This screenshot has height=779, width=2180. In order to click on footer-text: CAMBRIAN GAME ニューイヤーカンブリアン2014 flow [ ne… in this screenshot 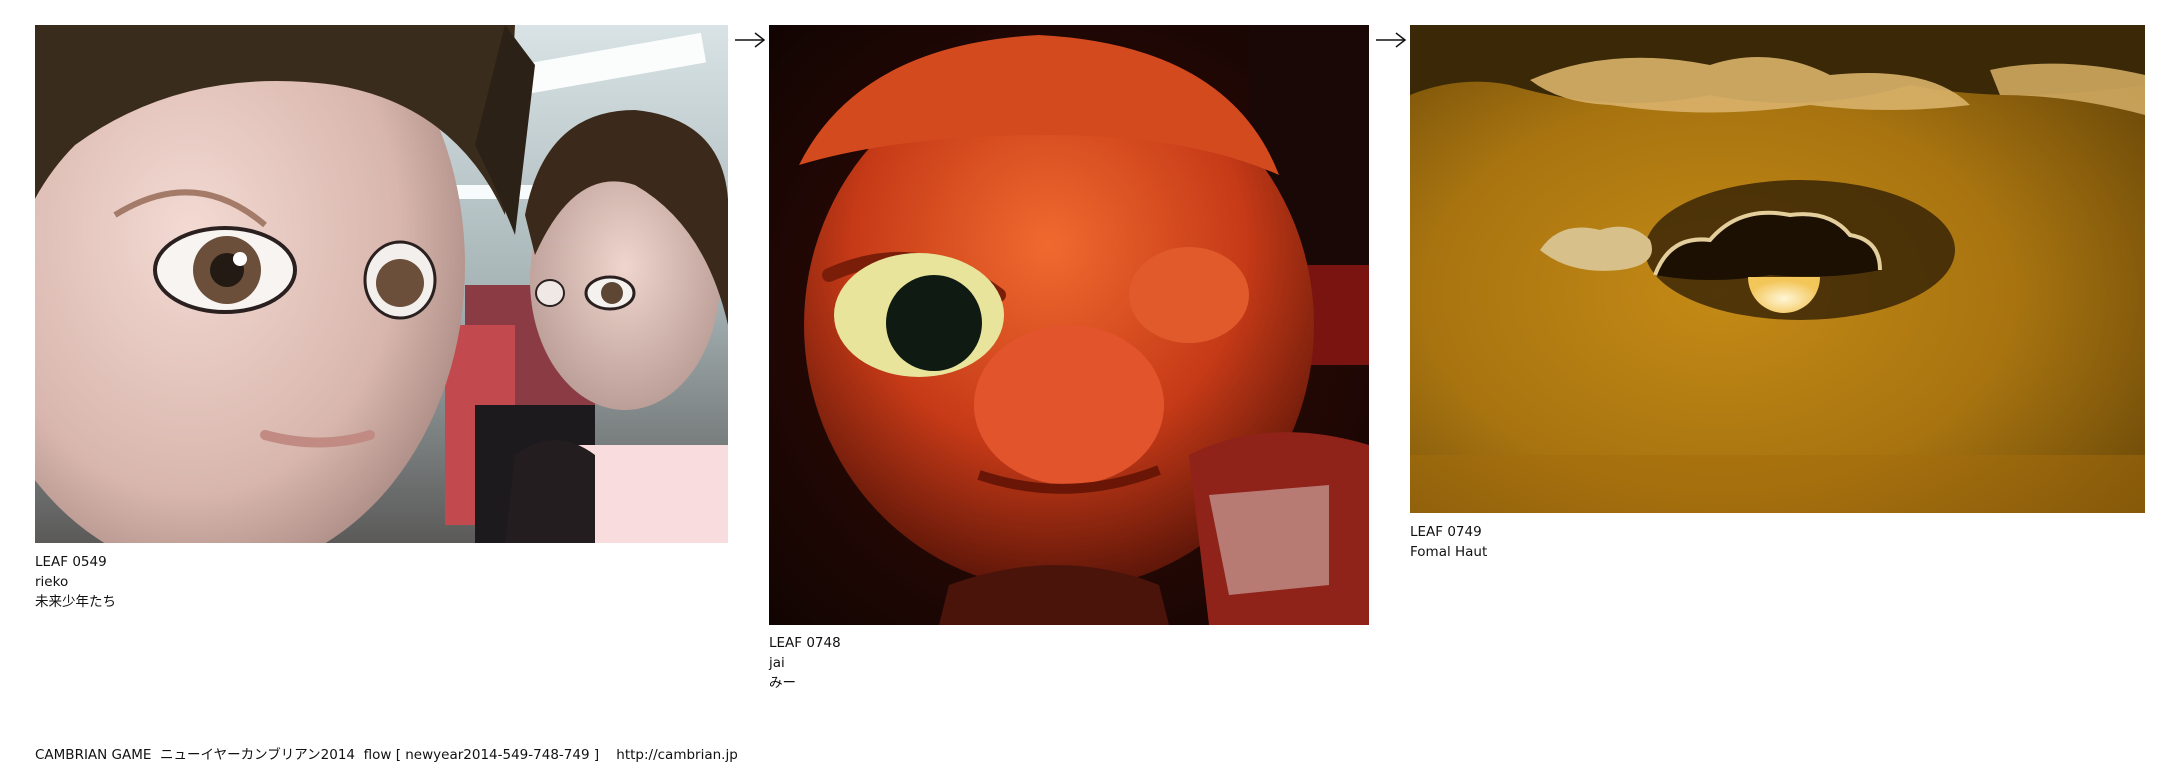, I will do `click(386, 755)`.